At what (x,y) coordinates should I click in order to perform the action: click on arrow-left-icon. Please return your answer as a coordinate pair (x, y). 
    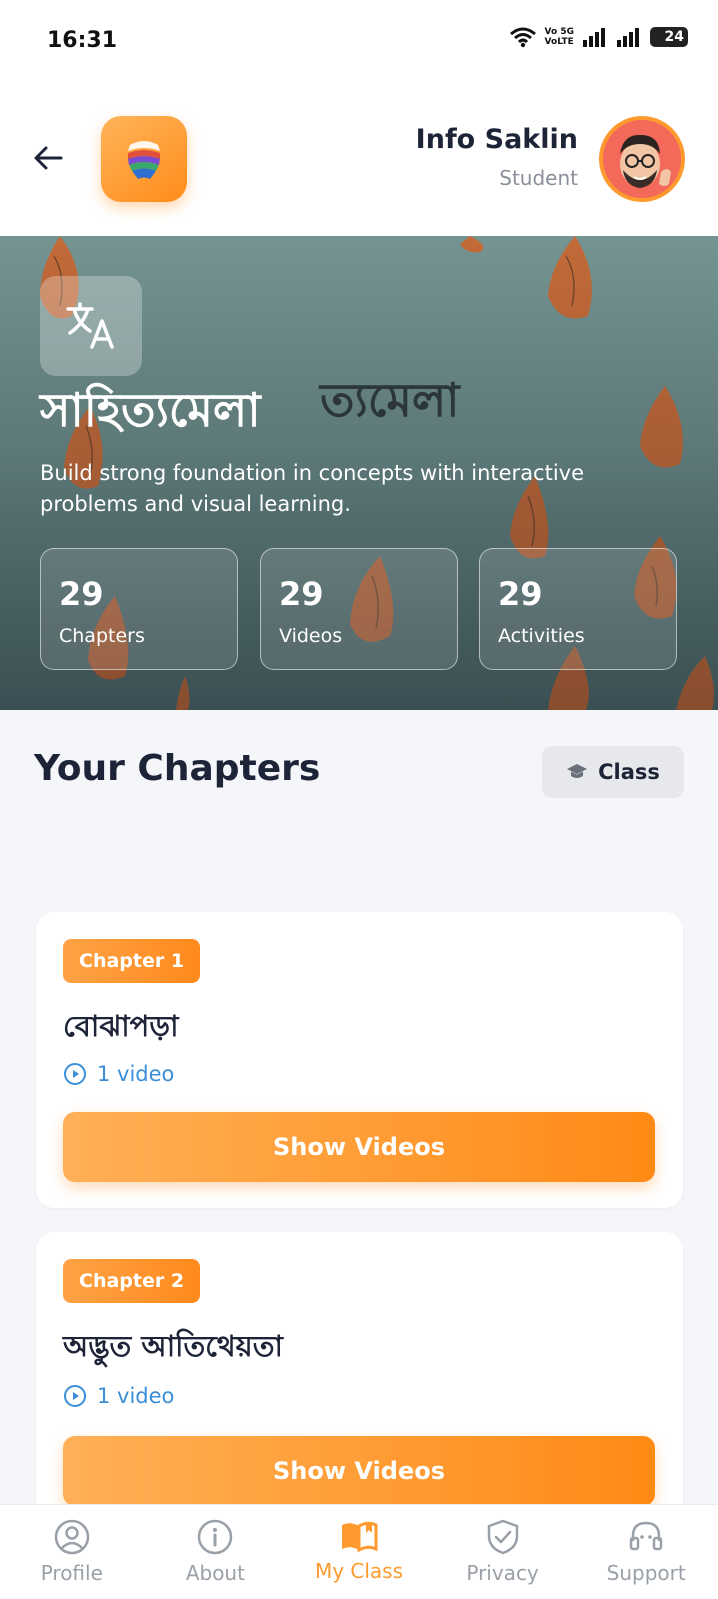
    Looking at the image, I should click on (48, 158).